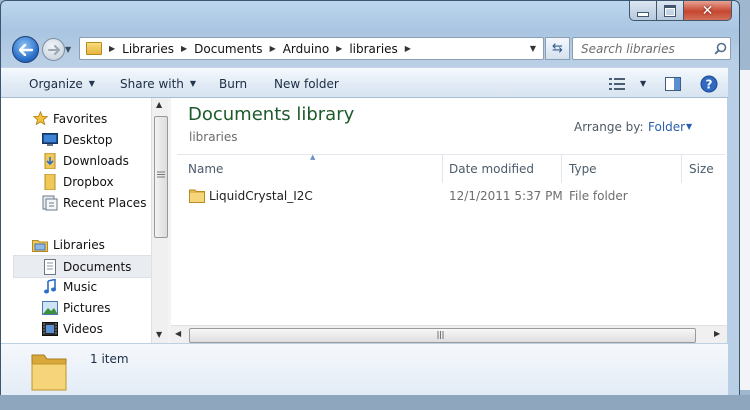 This screenshot has height=410, width=750. I want to click on search-box, so click(651, 48).